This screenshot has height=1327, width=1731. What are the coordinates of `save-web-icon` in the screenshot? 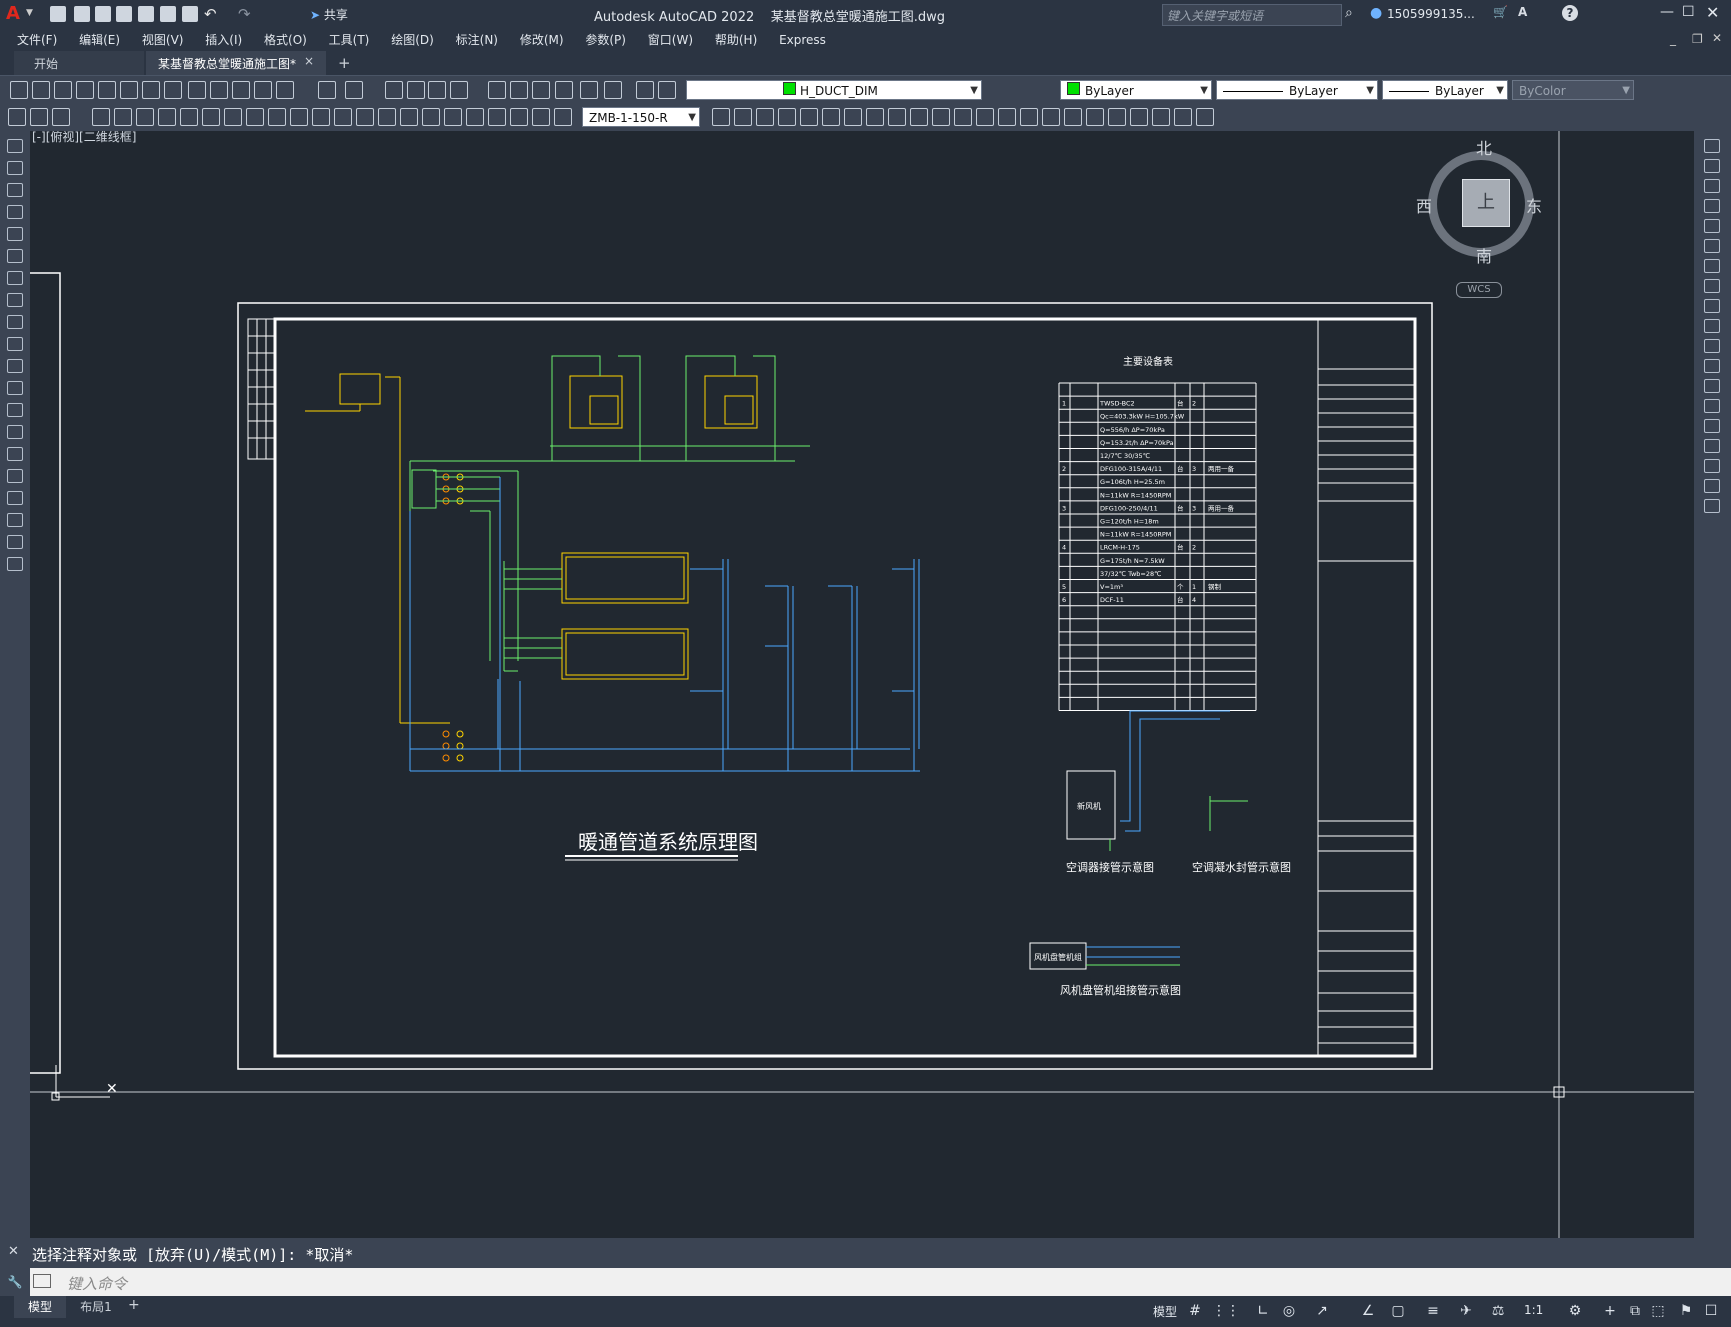 It's located at (168, 14).